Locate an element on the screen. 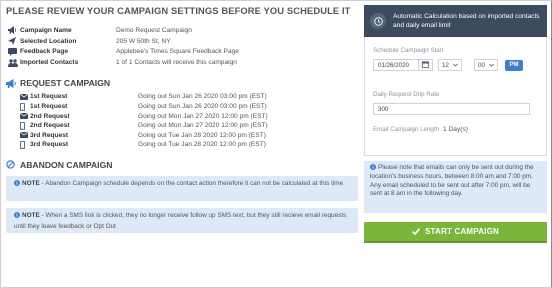  start-date-input: 01/26/2020 is located at coordinates (396, 65).